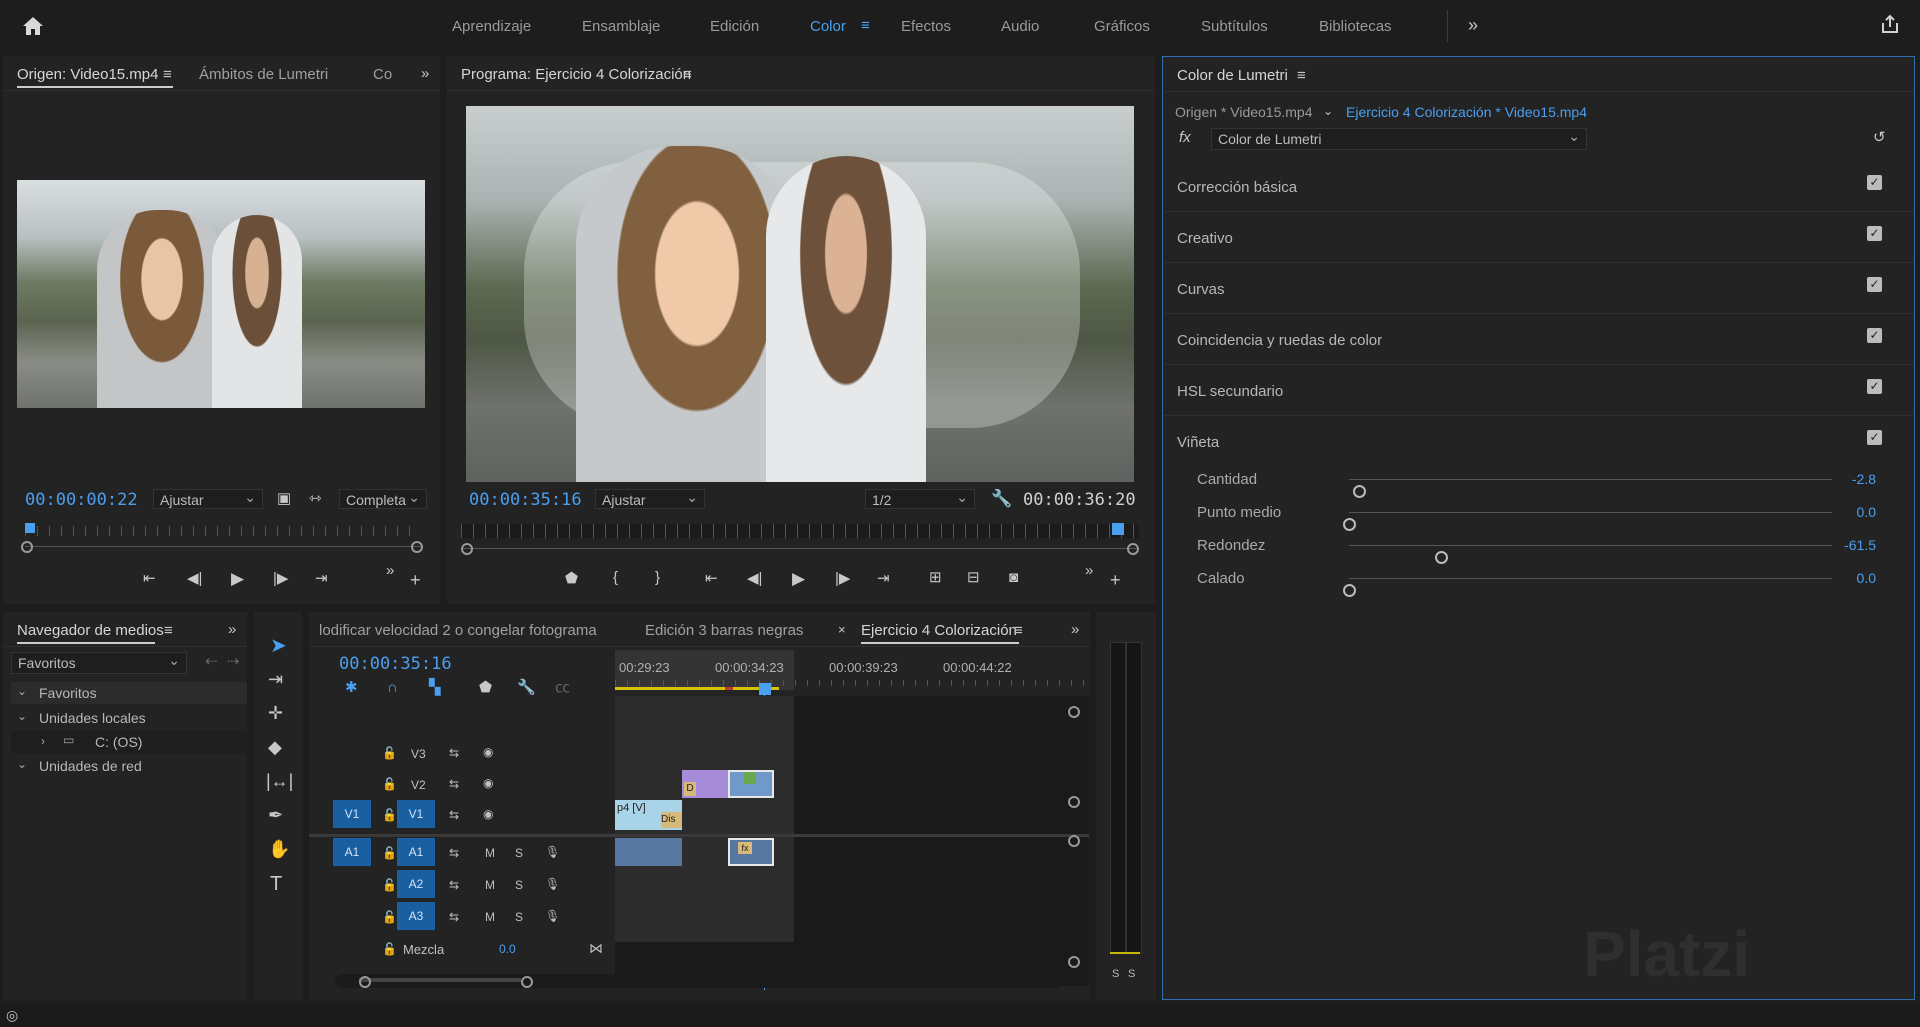 This screenshot has width=1920, height=1027. What do you see at coordinates (1020, 26) in the screenshot?
I see `menu-audio: Audio` at bounding box center [1020, 26].